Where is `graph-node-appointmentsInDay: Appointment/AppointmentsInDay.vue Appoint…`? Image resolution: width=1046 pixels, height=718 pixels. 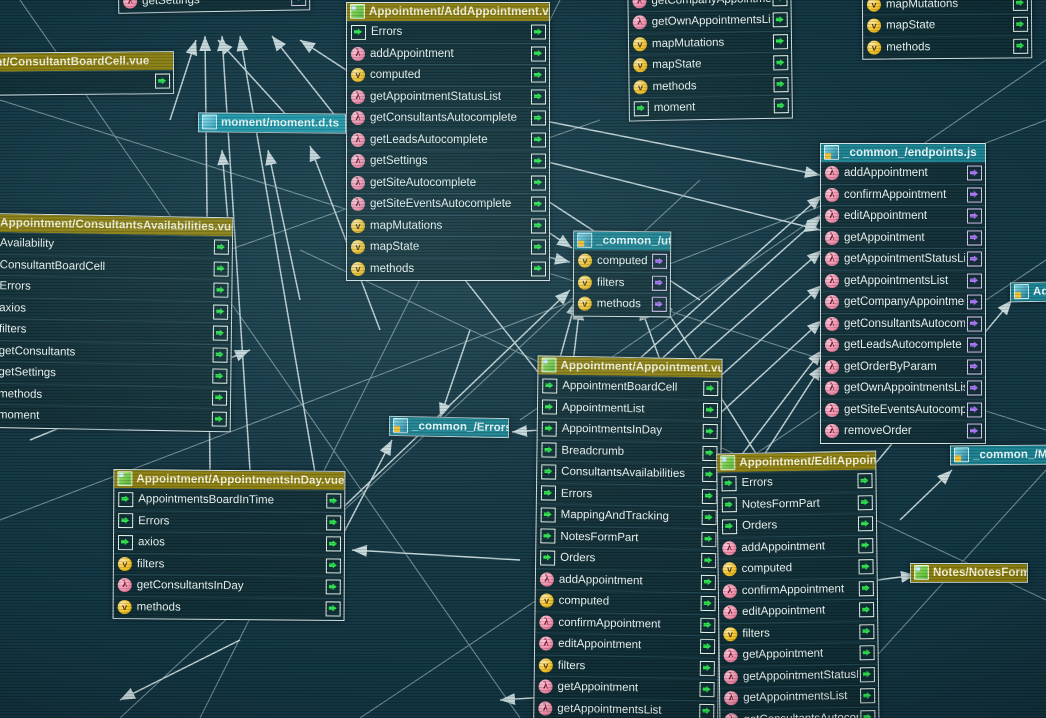
graph-node-appointmentsInDay: Appointment/AppointmentsInDay.vue Appoint… is located at coordinates (229, 545).